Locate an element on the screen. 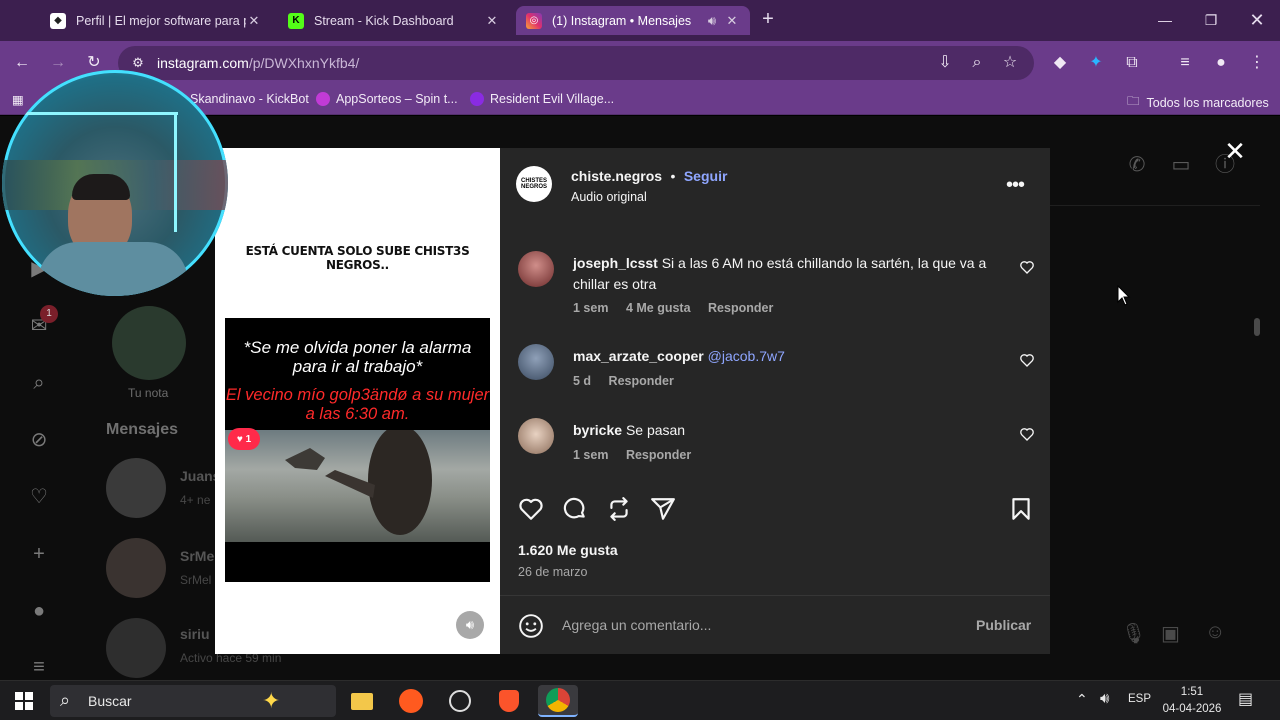 The width and height of the screenshot is (1280, 720). notifications-icon: ▤ is located at coordinates (1245, 699).